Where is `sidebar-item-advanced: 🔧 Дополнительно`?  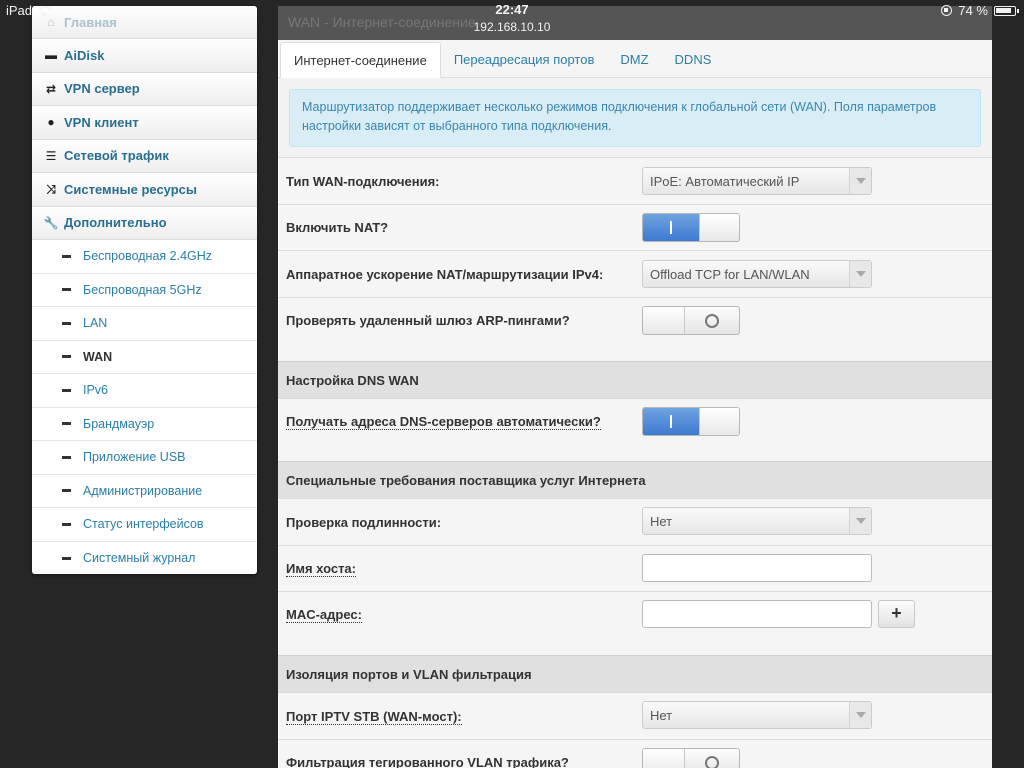
sidebar-item-advanced: 🔧 Дополнительно is located at coordinates (144, 223).